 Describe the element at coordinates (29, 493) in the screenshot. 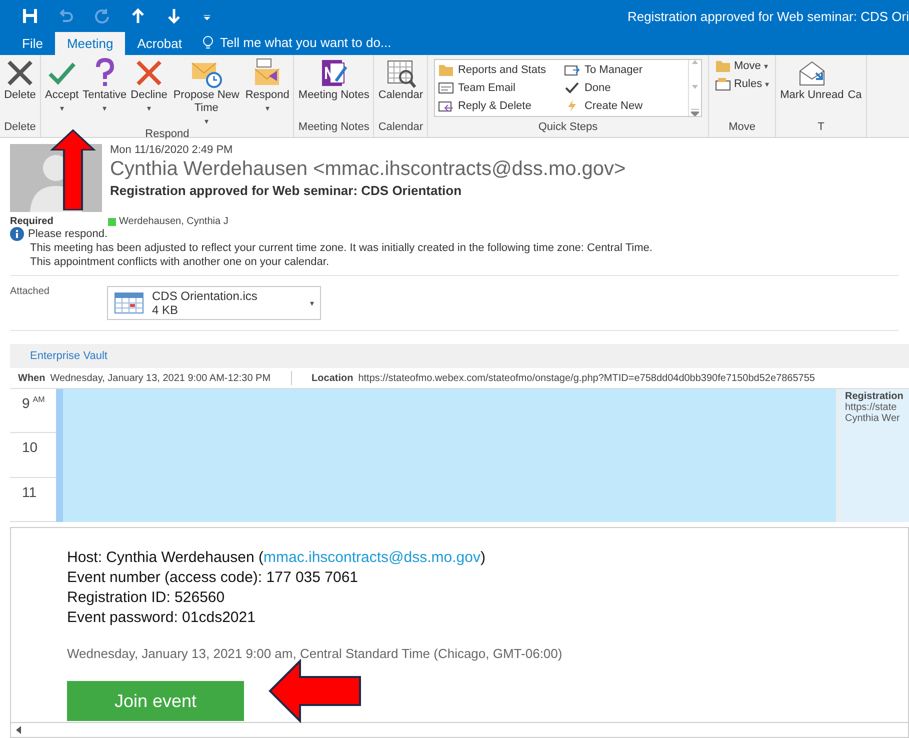

I see `hour-label: 11` at that location.